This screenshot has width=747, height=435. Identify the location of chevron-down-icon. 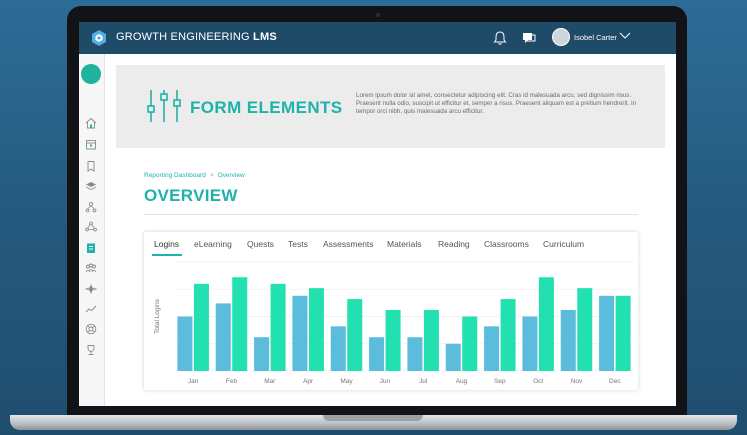
(625, 36).